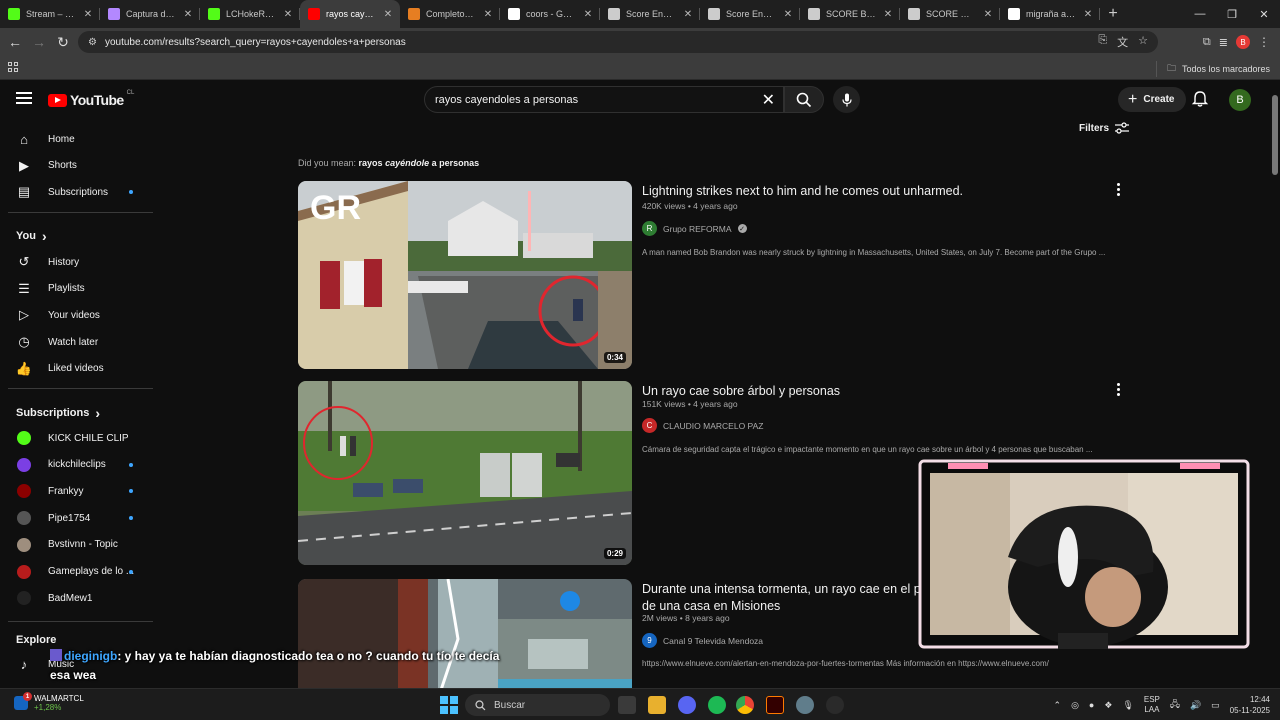 Image resolution: width=1280 pixels, height=720 pixels. What do you see at coordinates (1215, 705) in the screenshot?
I see `battery-icon: ▭` at bounding box center [1215, 705].